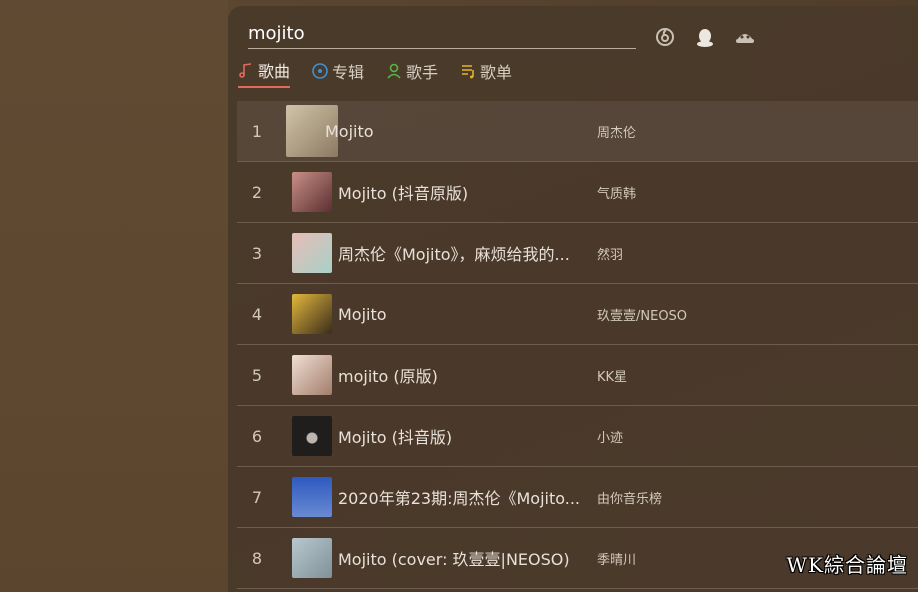  Describe the element at coordinates (257, 131) in the screenshot. I see `song-number: 1` at that location.